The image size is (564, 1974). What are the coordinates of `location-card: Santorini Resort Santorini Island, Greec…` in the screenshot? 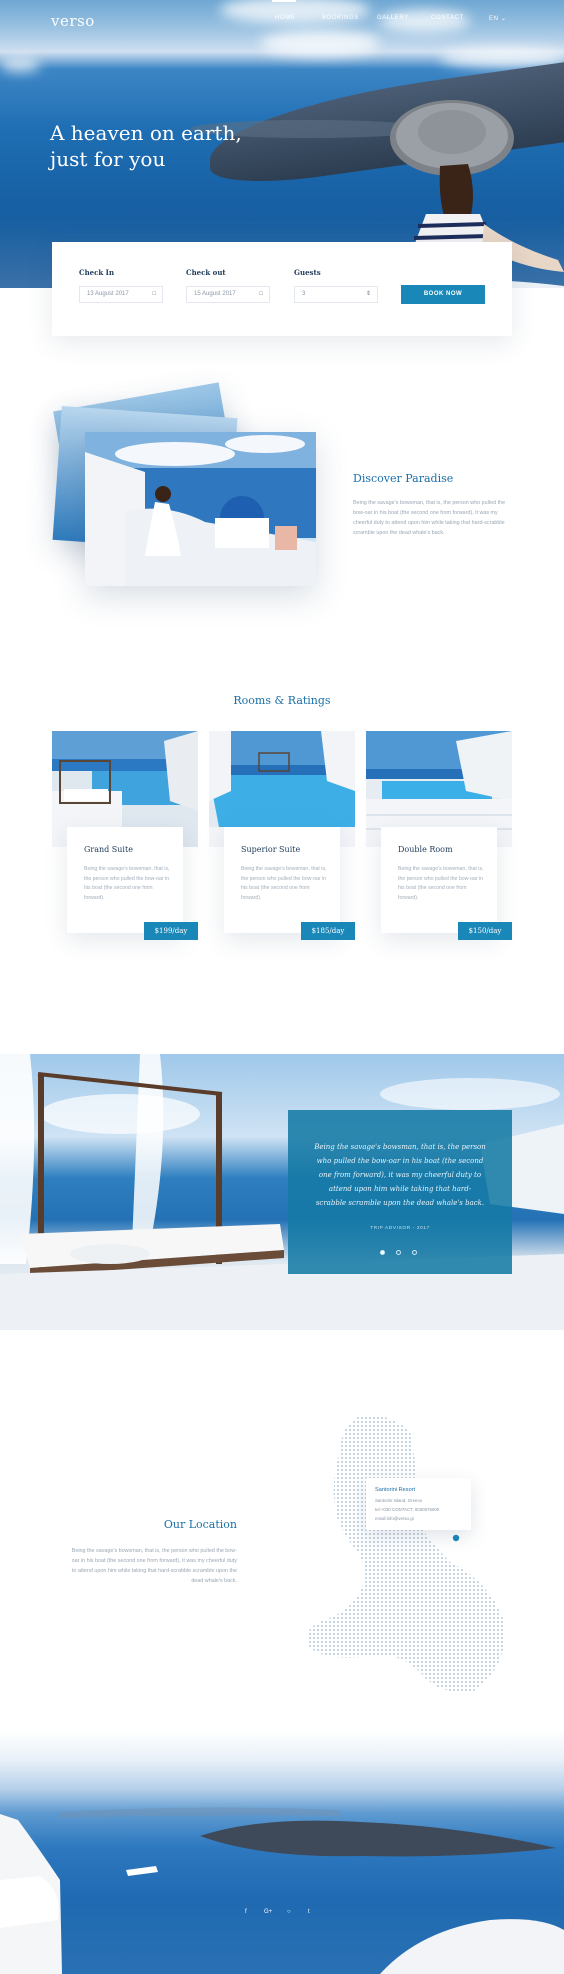 It's located at (418, 1504).